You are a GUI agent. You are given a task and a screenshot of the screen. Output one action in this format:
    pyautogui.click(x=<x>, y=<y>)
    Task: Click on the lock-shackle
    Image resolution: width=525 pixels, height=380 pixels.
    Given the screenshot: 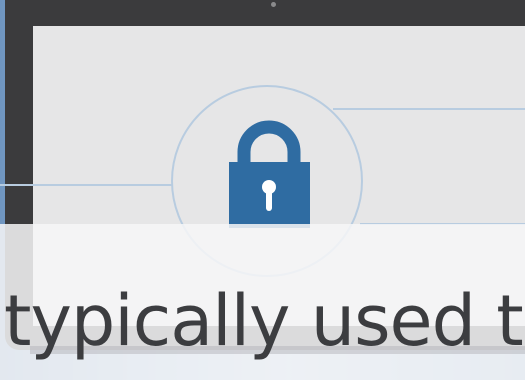 What is the action you would take?
    pyautogui.click(x=269, y=142)
    